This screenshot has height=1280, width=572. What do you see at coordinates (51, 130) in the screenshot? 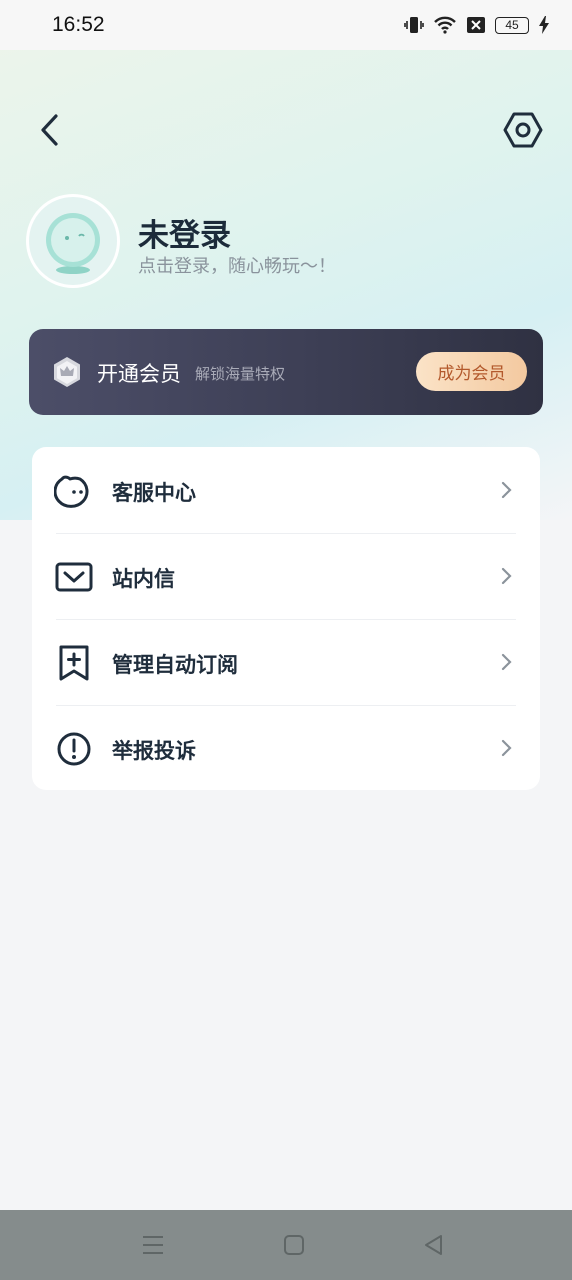
I see `back-button` at bounding box center [51, 130].